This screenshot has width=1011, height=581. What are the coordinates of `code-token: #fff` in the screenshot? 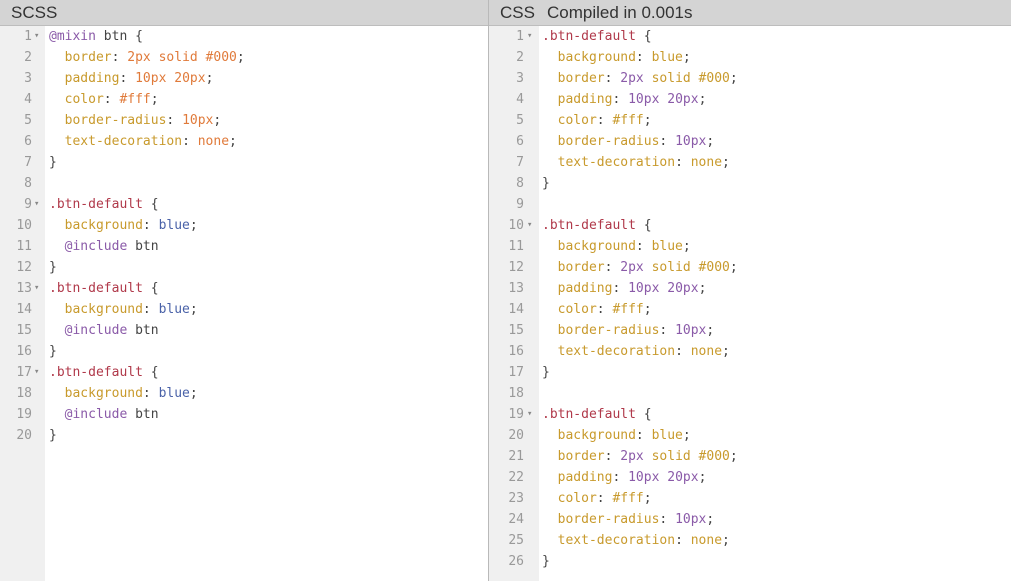 It's located at (628, 498).